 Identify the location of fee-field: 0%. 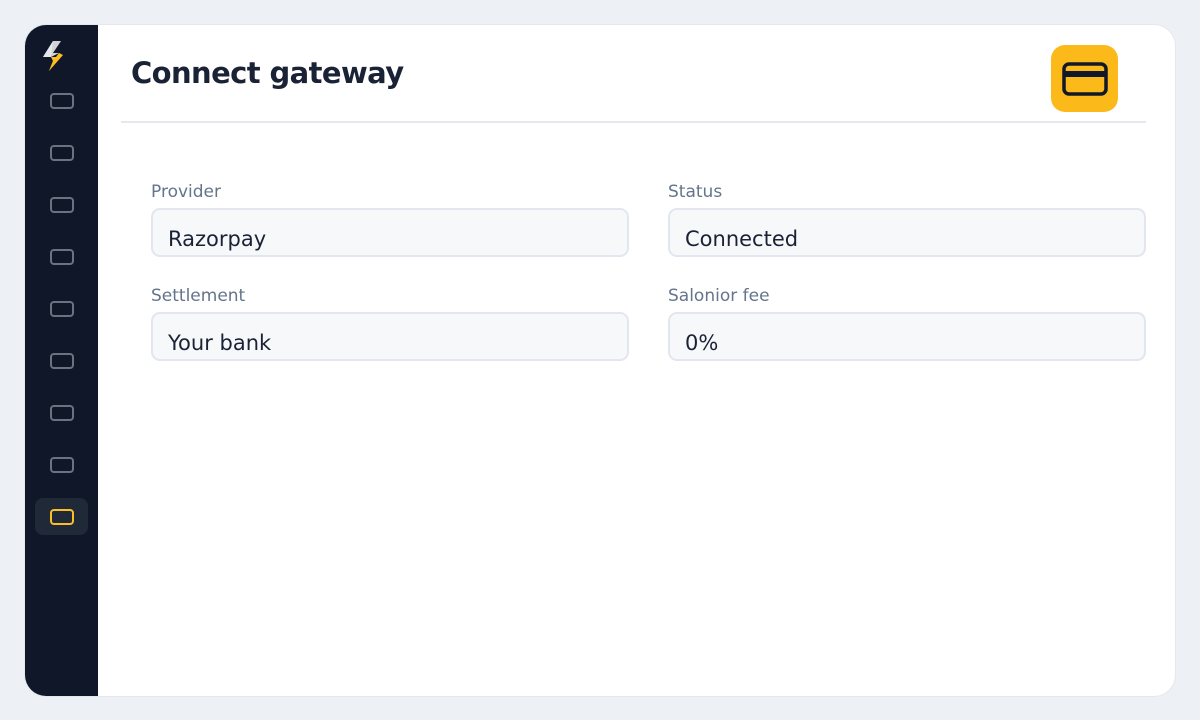
(907, 336).